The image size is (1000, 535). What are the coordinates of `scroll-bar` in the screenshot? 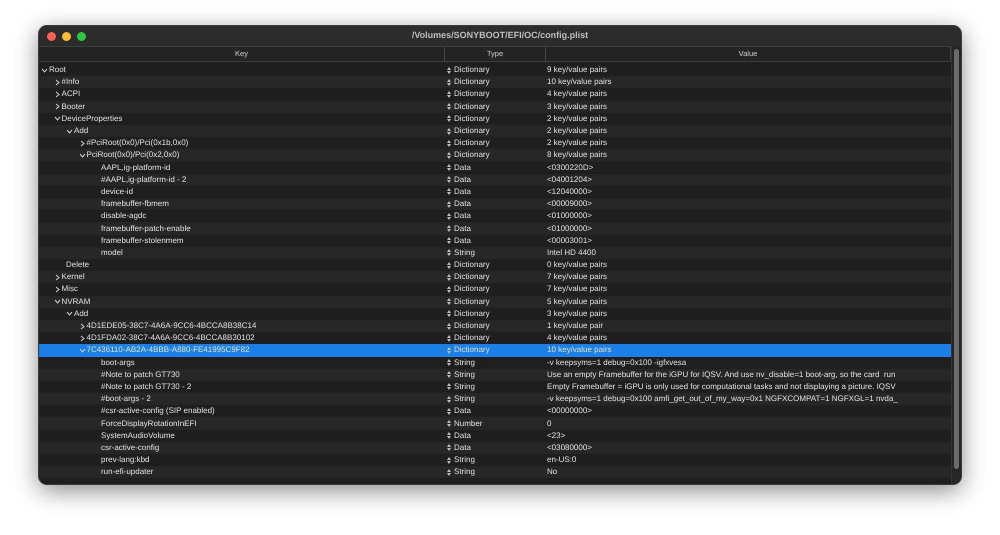 It's located at (956, 265).